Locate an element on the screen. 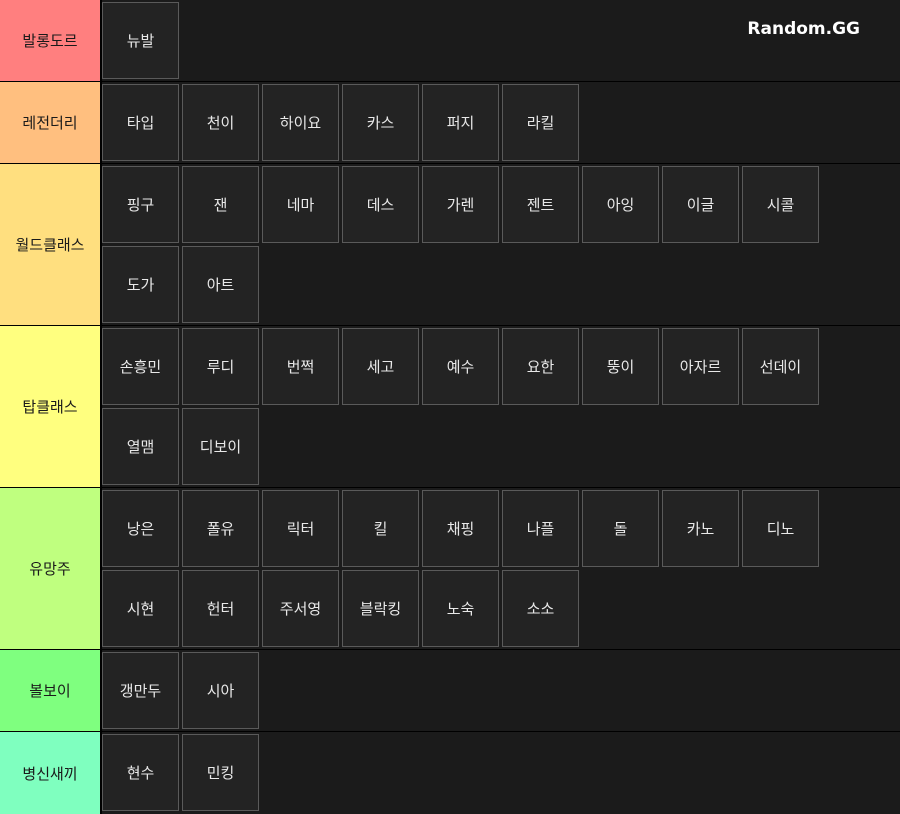 The height and width of the screenshot is (814, 900). tier-item: 킬 is located at coordinates (380, 528).